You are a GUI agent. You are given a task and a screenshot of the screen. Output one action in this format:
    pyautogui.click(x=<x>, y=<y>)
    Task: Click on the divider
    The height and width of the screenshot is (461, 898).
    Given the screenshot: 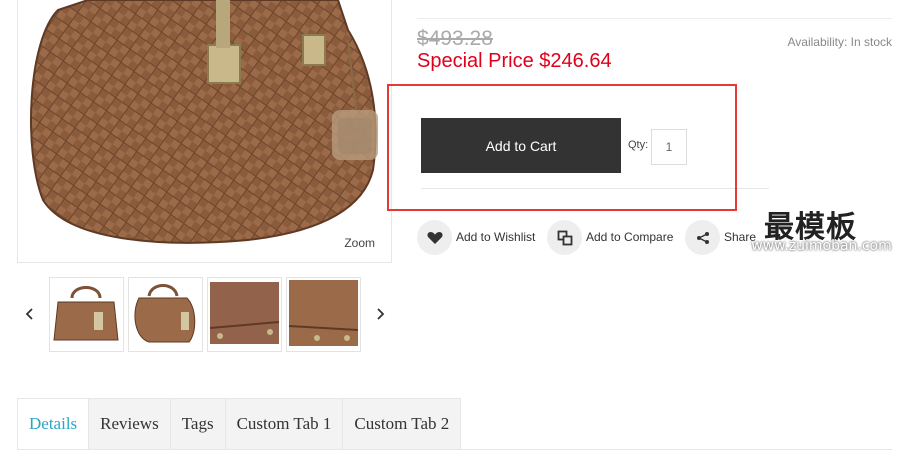 What is the action you would take?
    pyautogui.click(x=654, y=18)
    